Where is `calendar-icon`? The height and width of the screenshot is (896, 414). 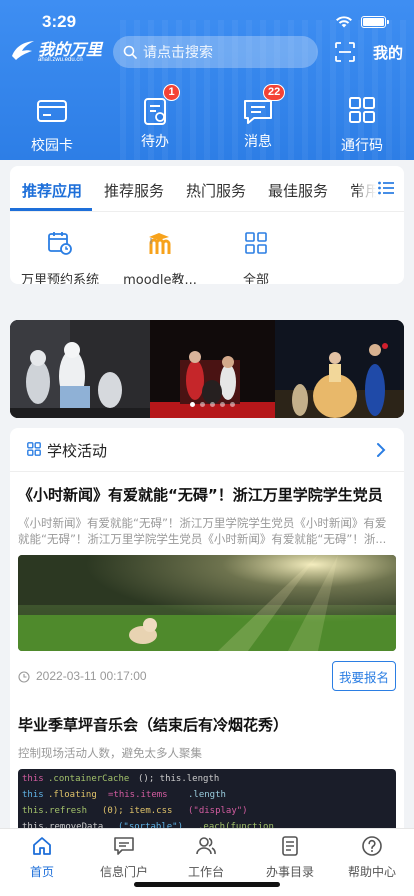 calendar-icon is located at coordinates (60, 243).